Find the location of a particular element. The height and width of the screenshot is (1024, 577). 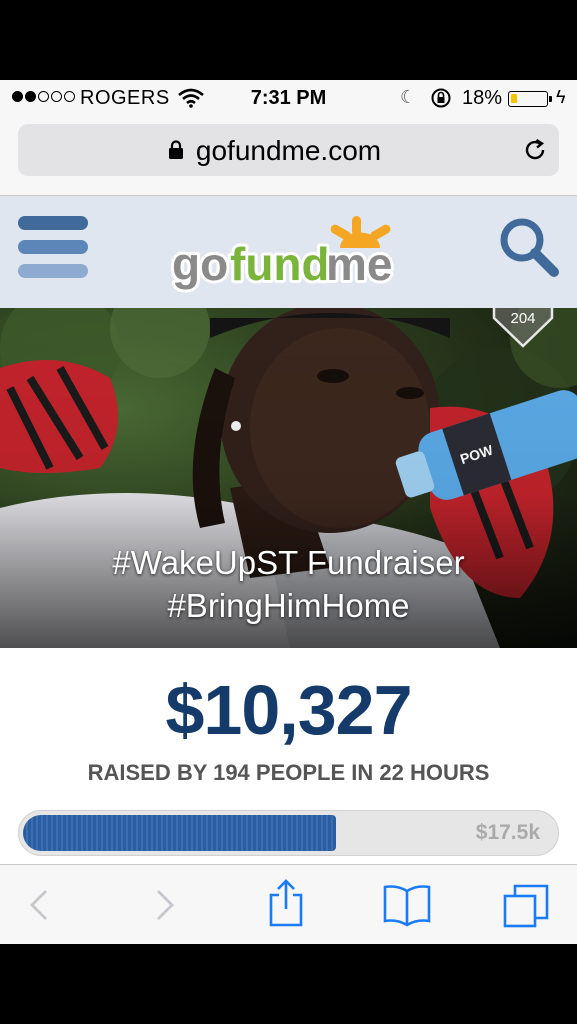

share-count: 204 is located at coordinates (523, 318).